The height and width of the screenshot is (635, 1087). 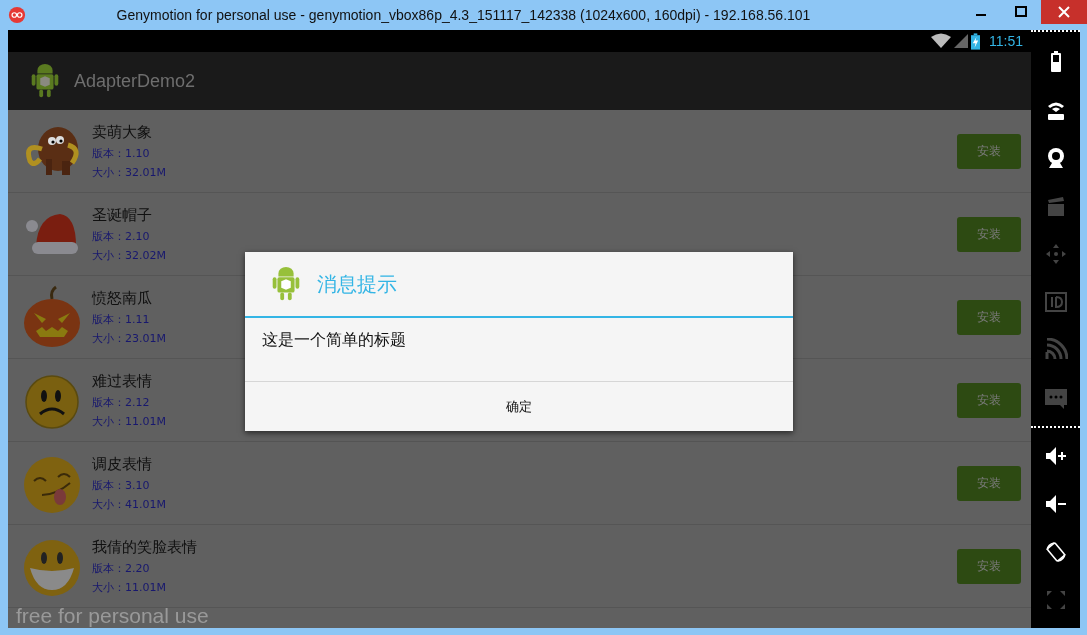 What do you see at coordinates (129, 504) in the screenshot?
I see `app-size: 大小：41.01M` at bounding box center [129, 504].